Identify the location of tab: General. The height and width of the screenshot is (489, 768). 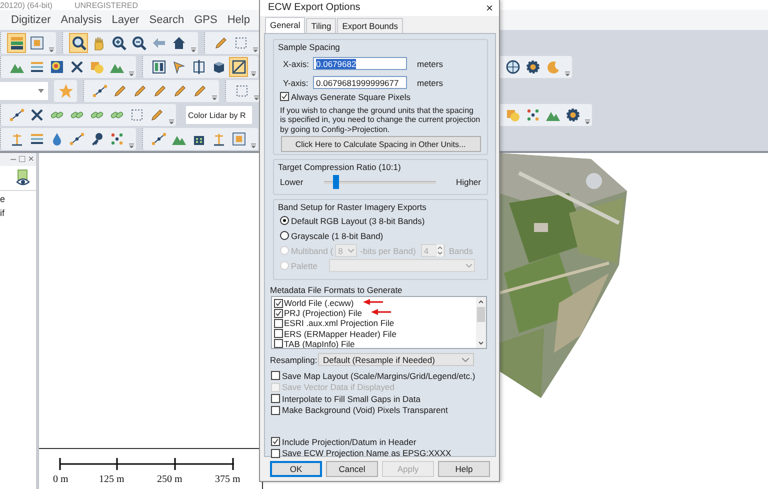
(285, 25).